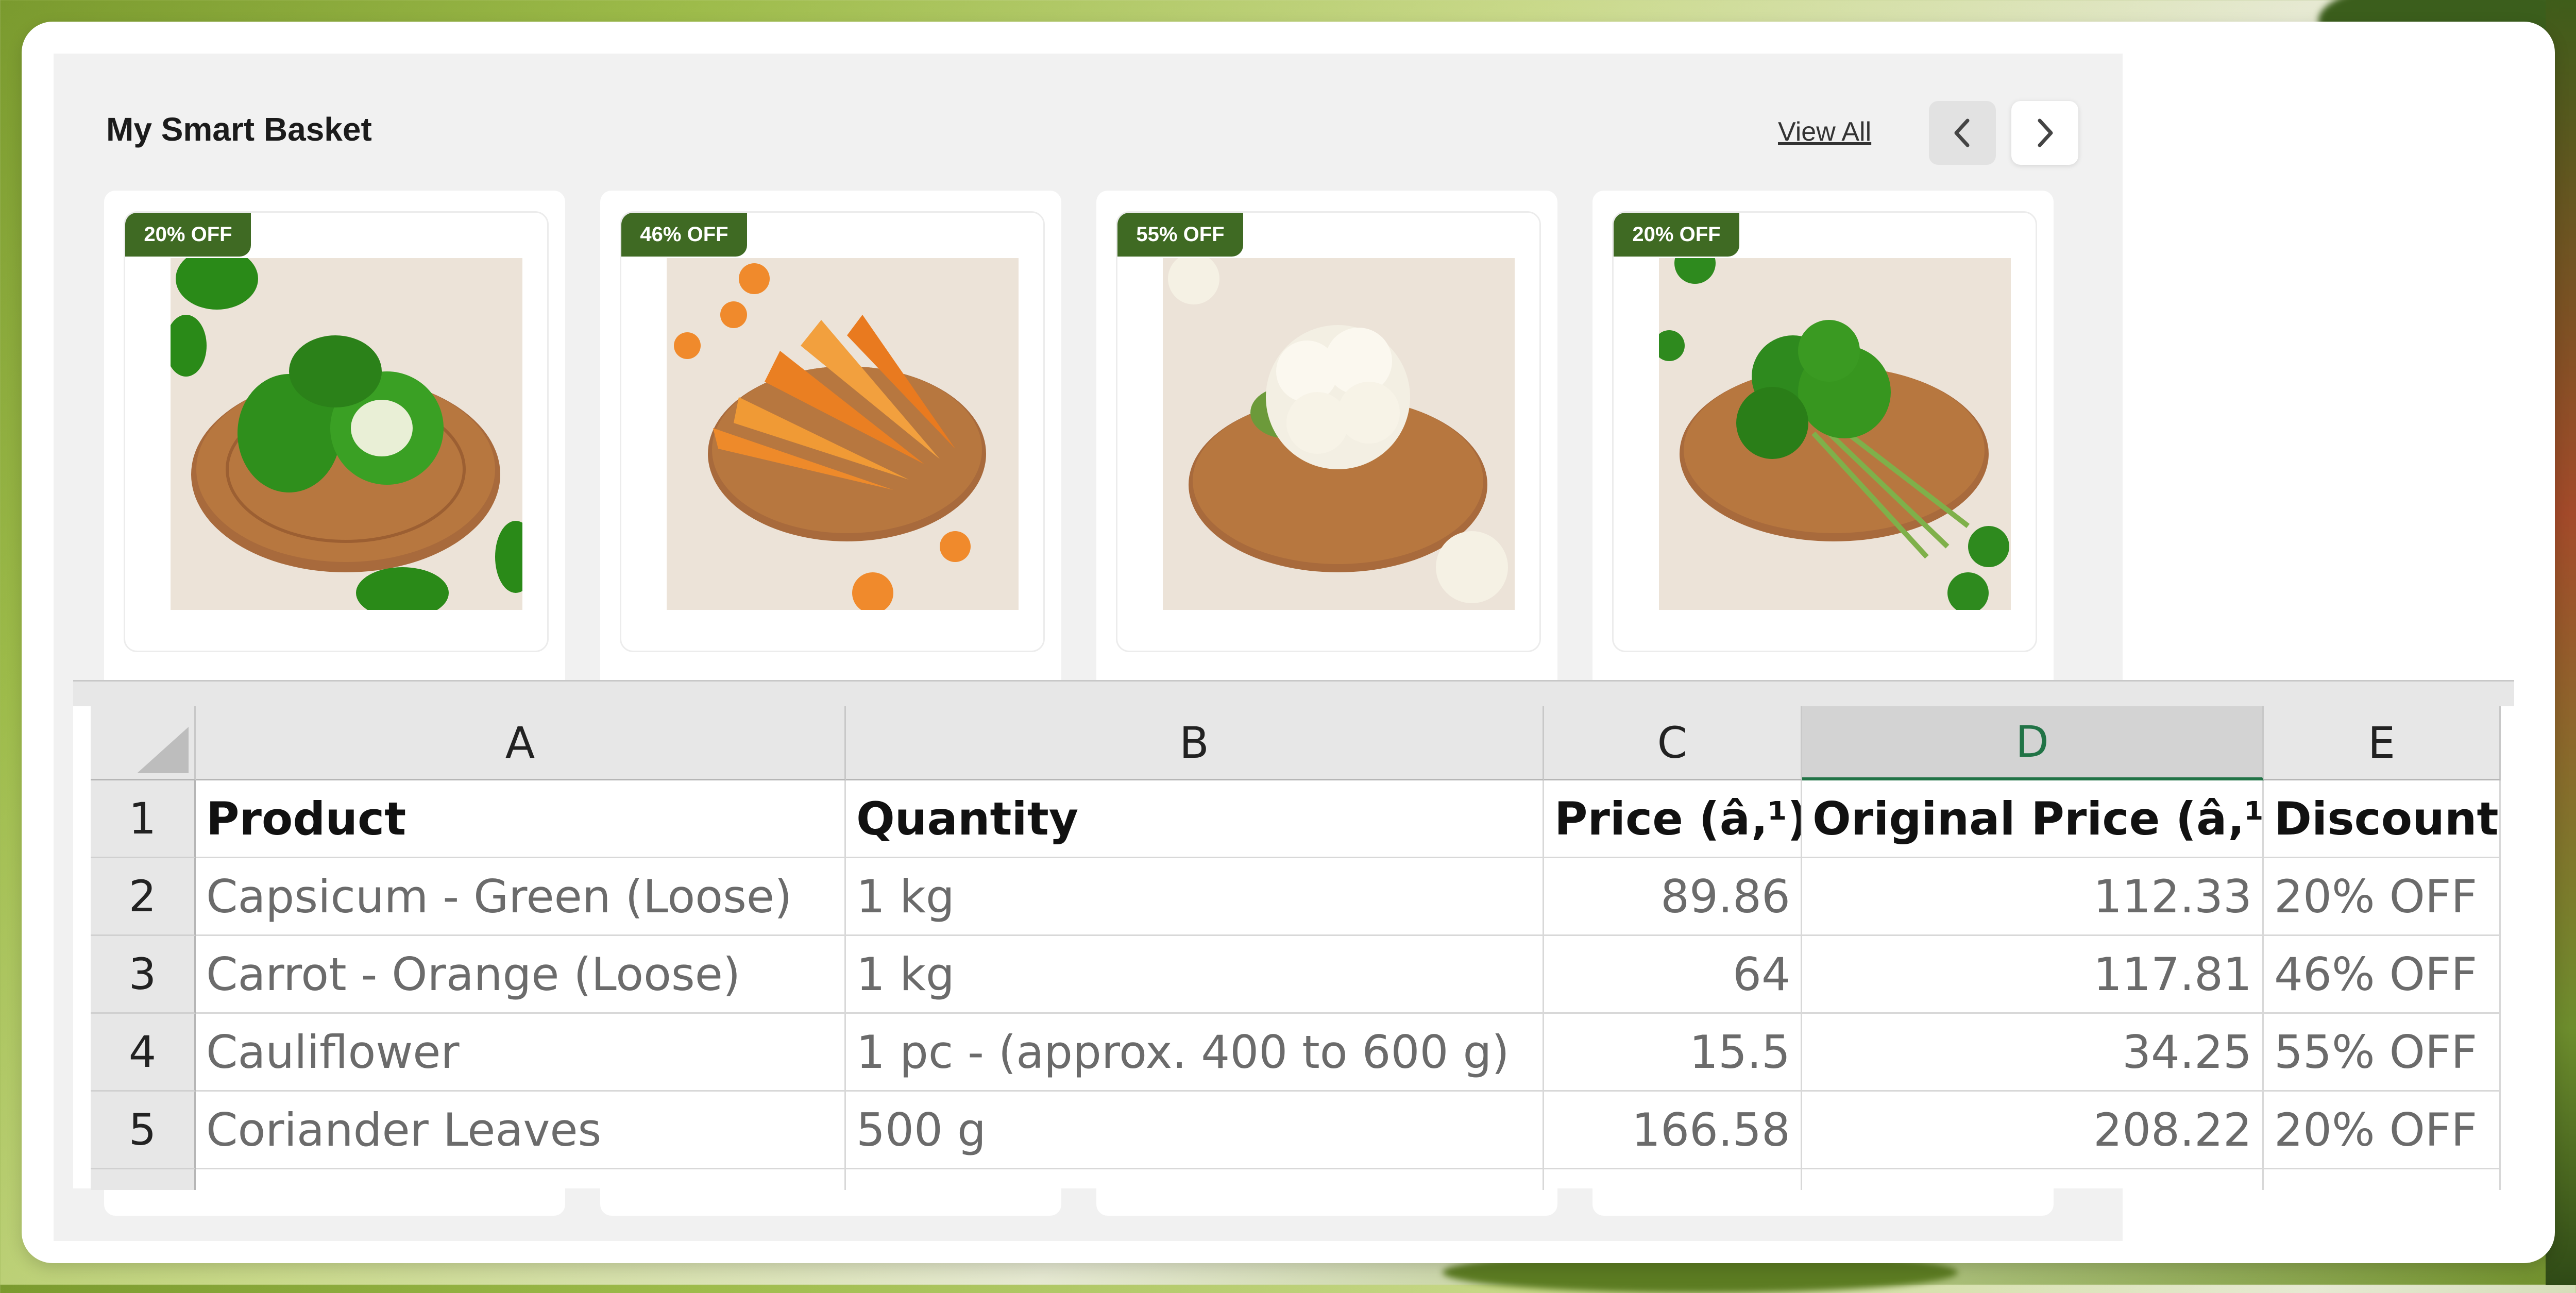 This screenshot has width=2576, height=1293. Describe the element at coordinates (2382, 1053) in the screenshot. I see `cell-e4: 55% OFF` at that location.